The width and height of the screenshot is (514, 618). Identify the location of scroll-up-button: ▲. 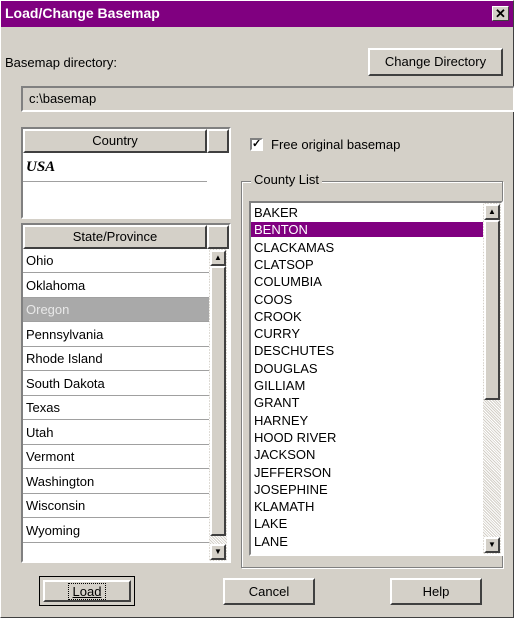
(218, 258).